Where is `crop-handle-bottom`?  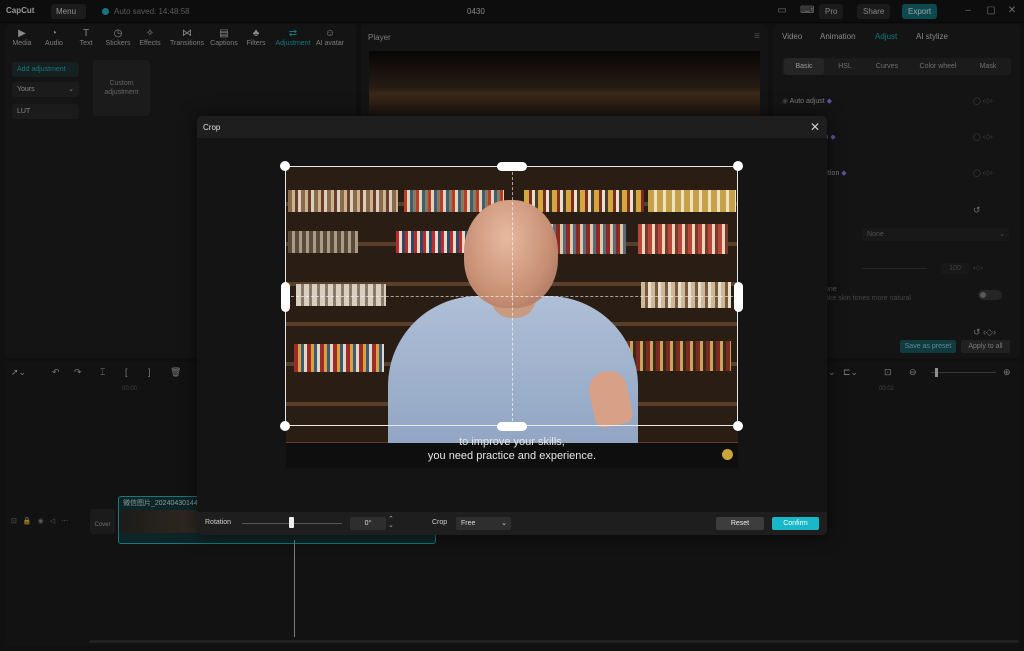 crop-handle-bottom is located at coordinates (512, 426).